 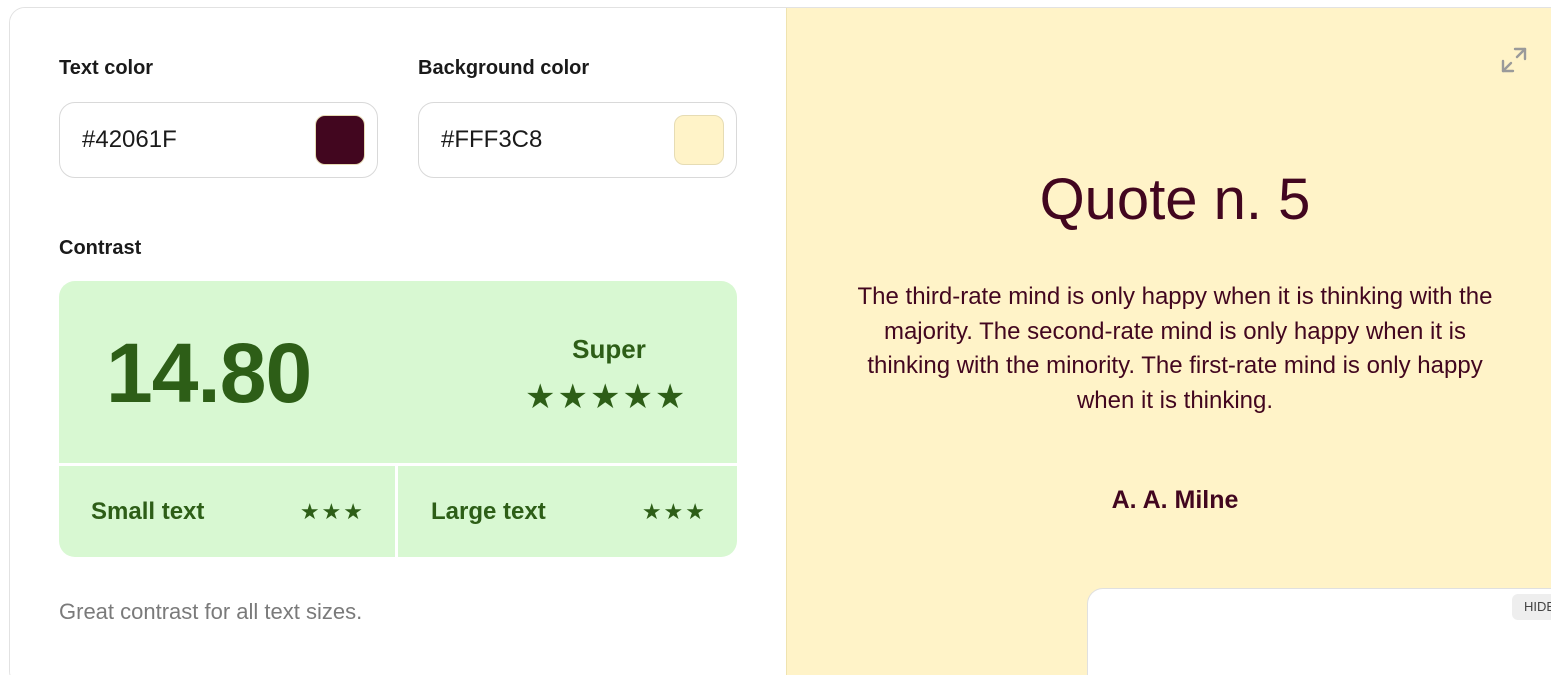 What do you see at coordinates (609, 349) in the screenshot?
I see `contrast-rating-label: Super` at bounding box center [609, 349].